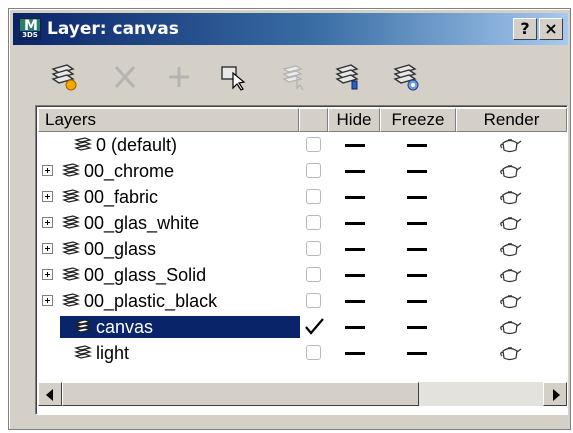 Image resolution: width=573 pixels, height=433 pixels. What do you see at coordinates (302, 275) in the screenshot?
I see `layer-row: 00_glass_Solid` at bounding box center [302, 275].